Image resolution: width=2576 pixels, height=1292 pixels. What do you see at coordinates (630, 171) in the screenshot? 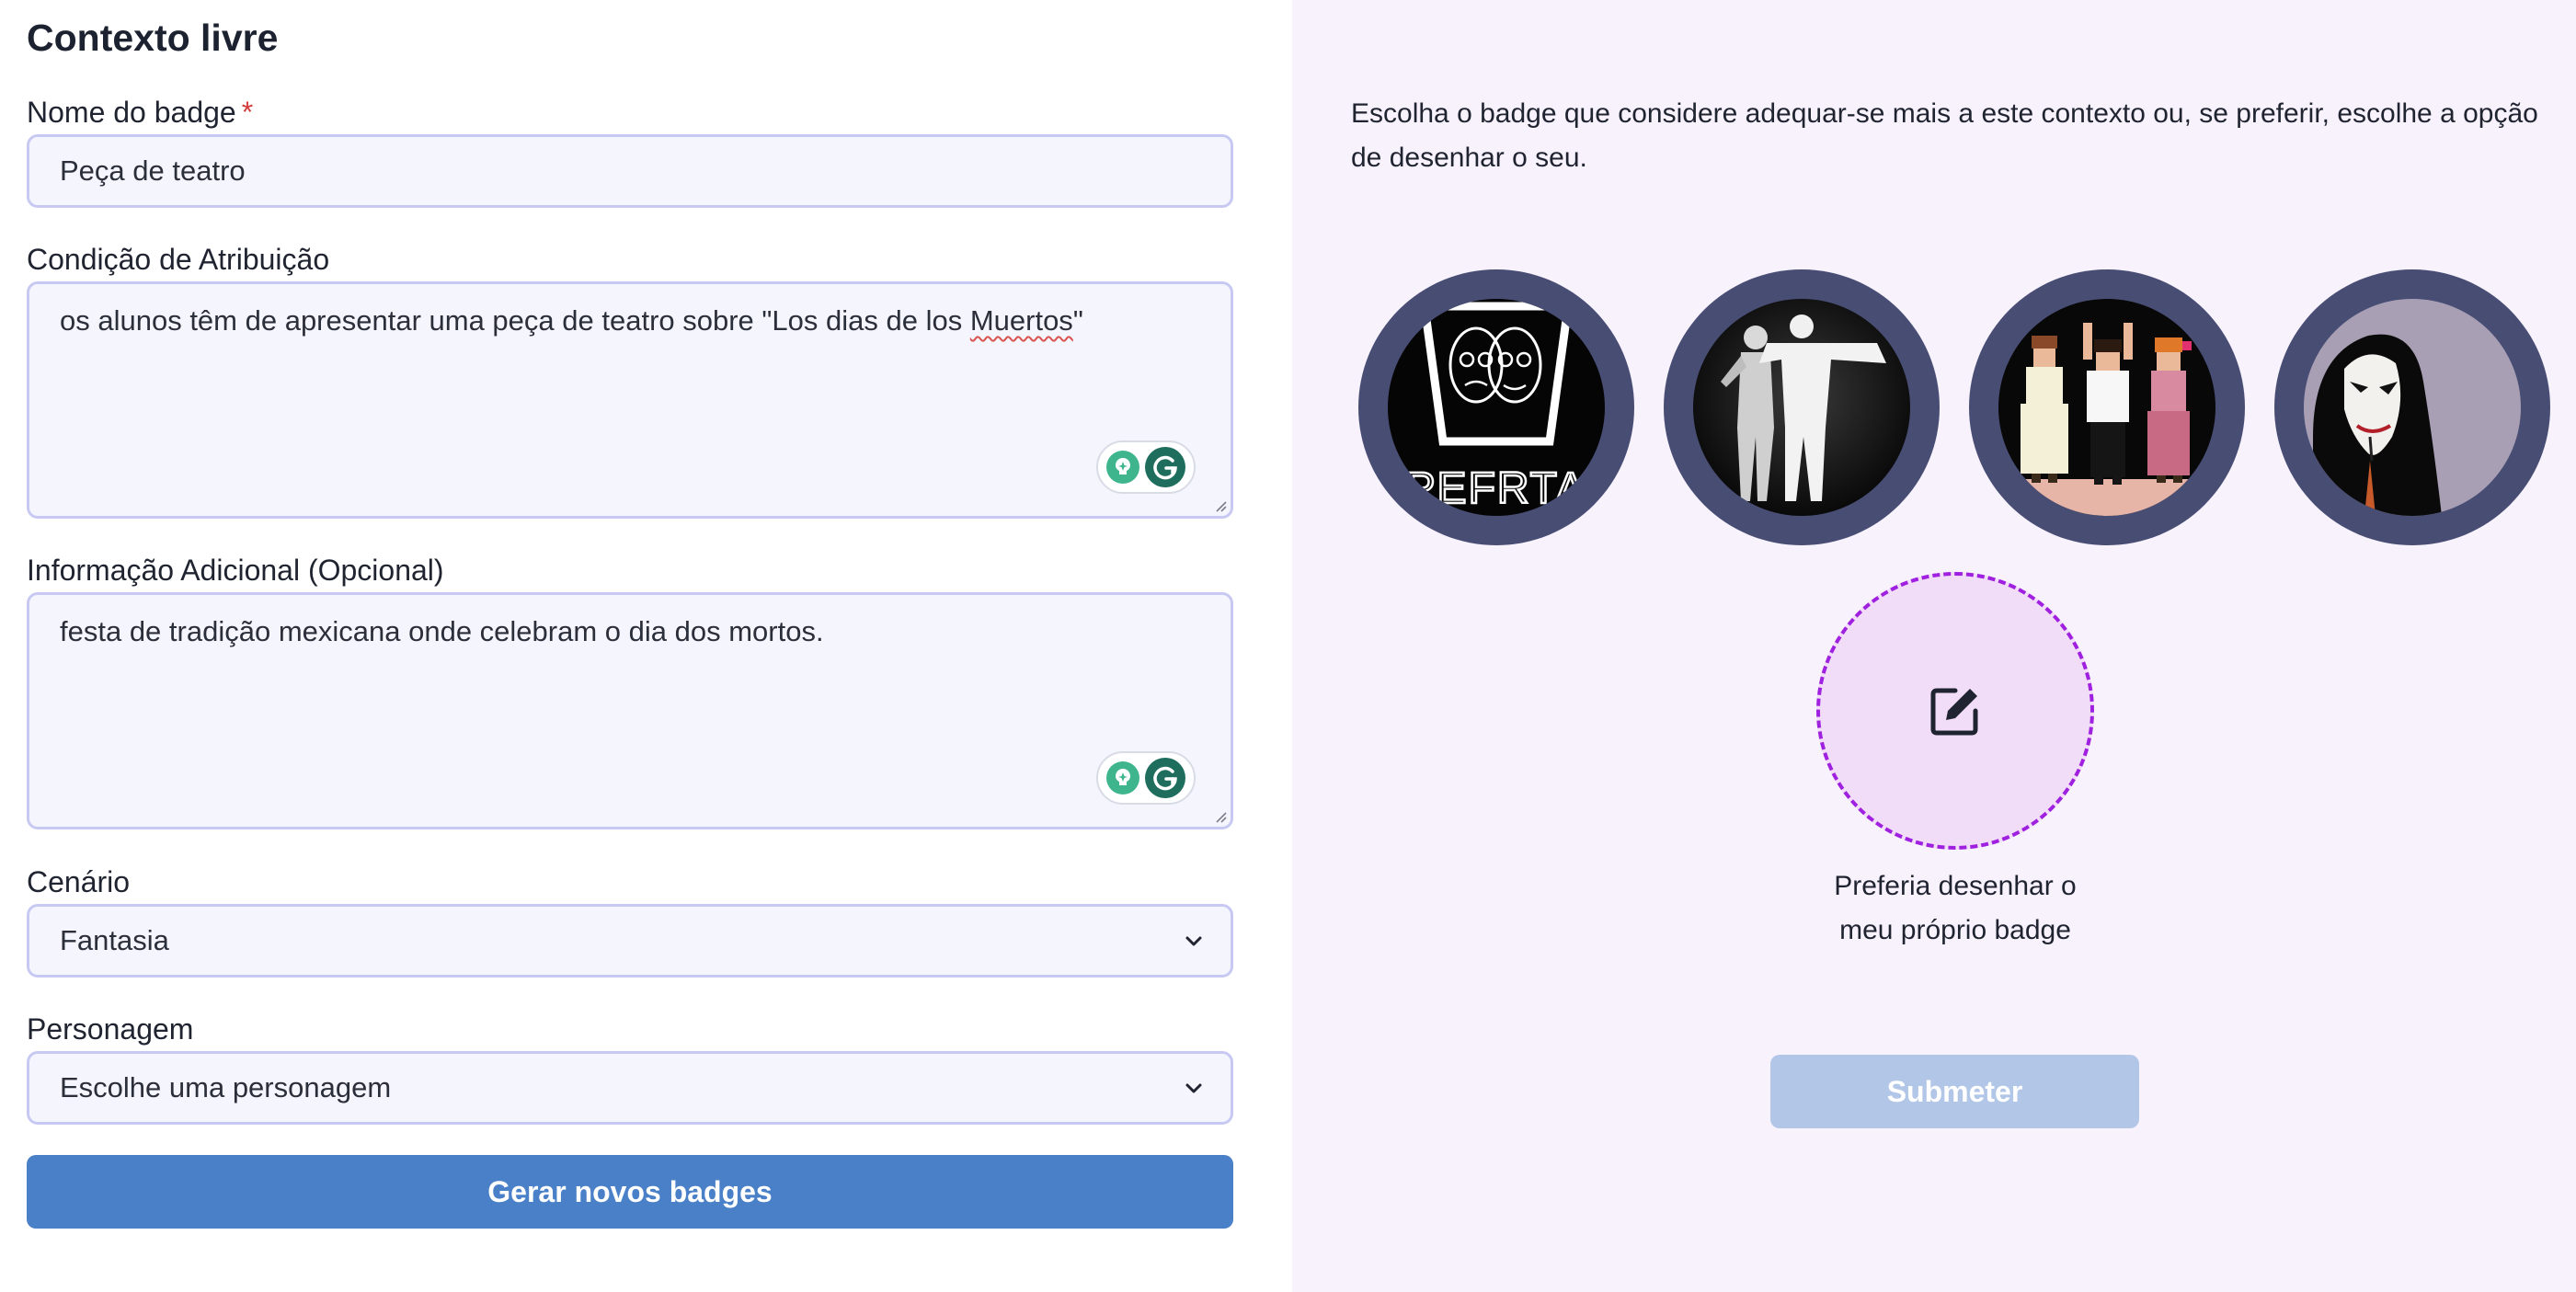
I see `badge-name-input: Peça de teatro` at bounding box center [630, 171].